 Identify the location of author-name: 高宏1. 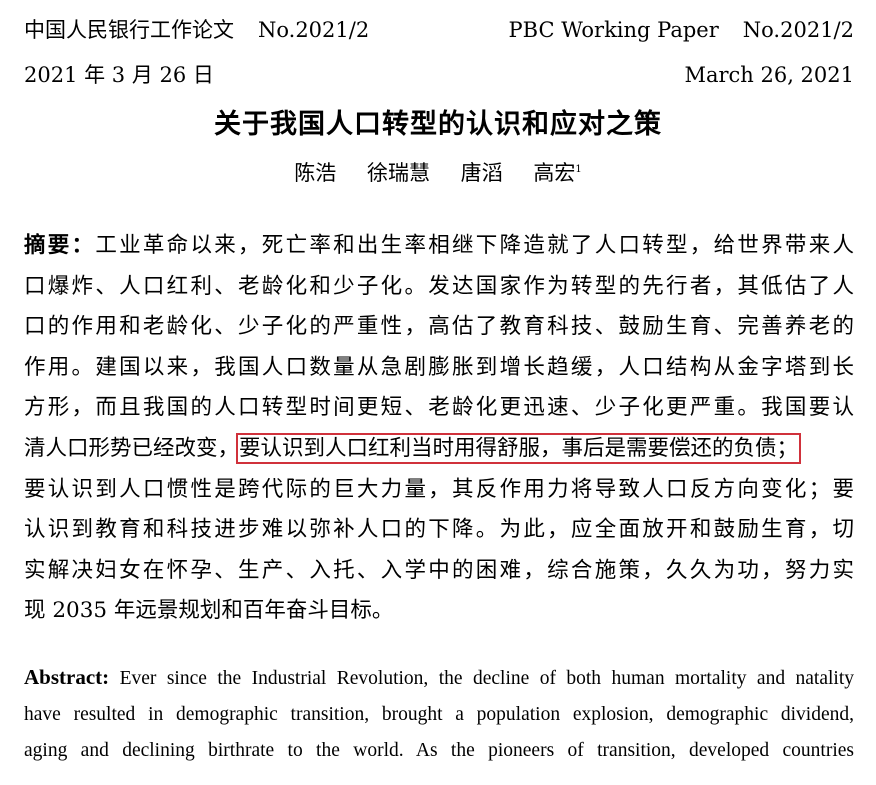
(557, 173).